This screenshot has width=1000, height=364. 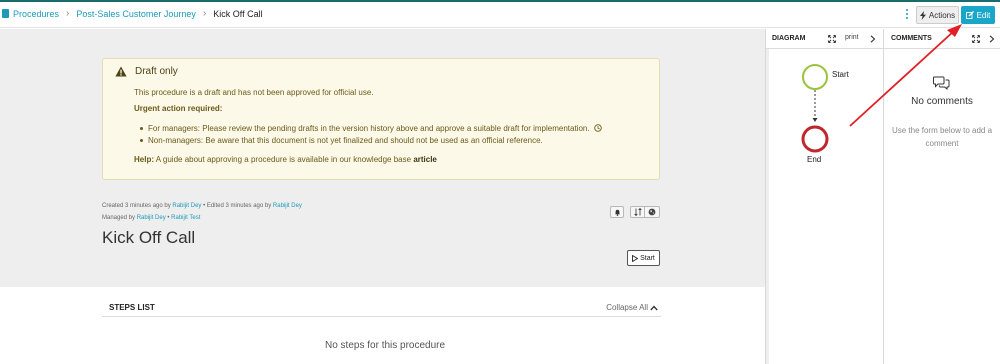 I want to click on created-by-link: Rabijit Dey, so click(x=186, y=206).